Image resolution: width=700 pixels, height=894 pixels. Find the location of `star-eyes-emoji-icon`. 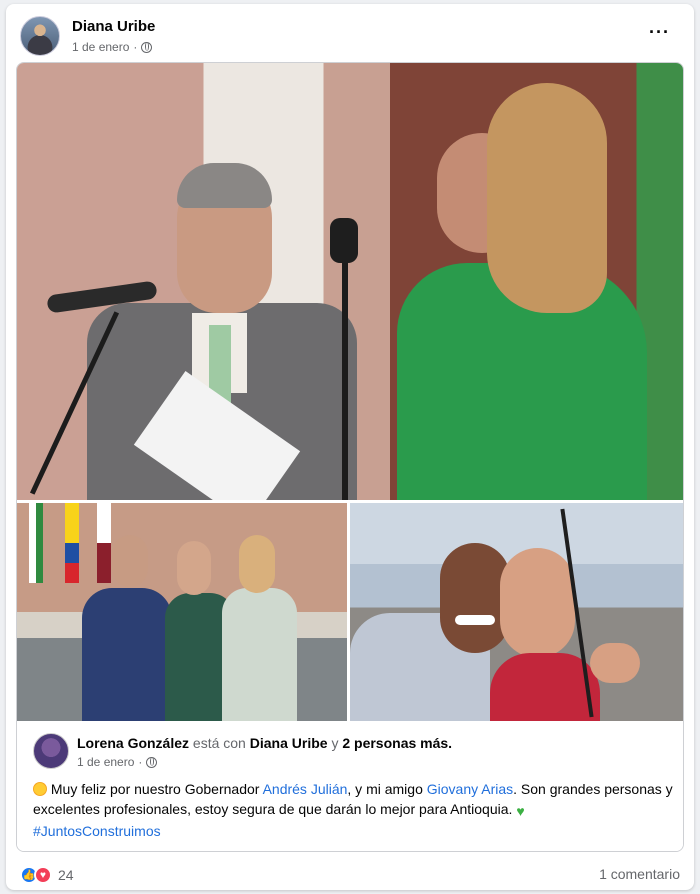

star-eyes-emoji-icon is located at coordinates (40, 789).